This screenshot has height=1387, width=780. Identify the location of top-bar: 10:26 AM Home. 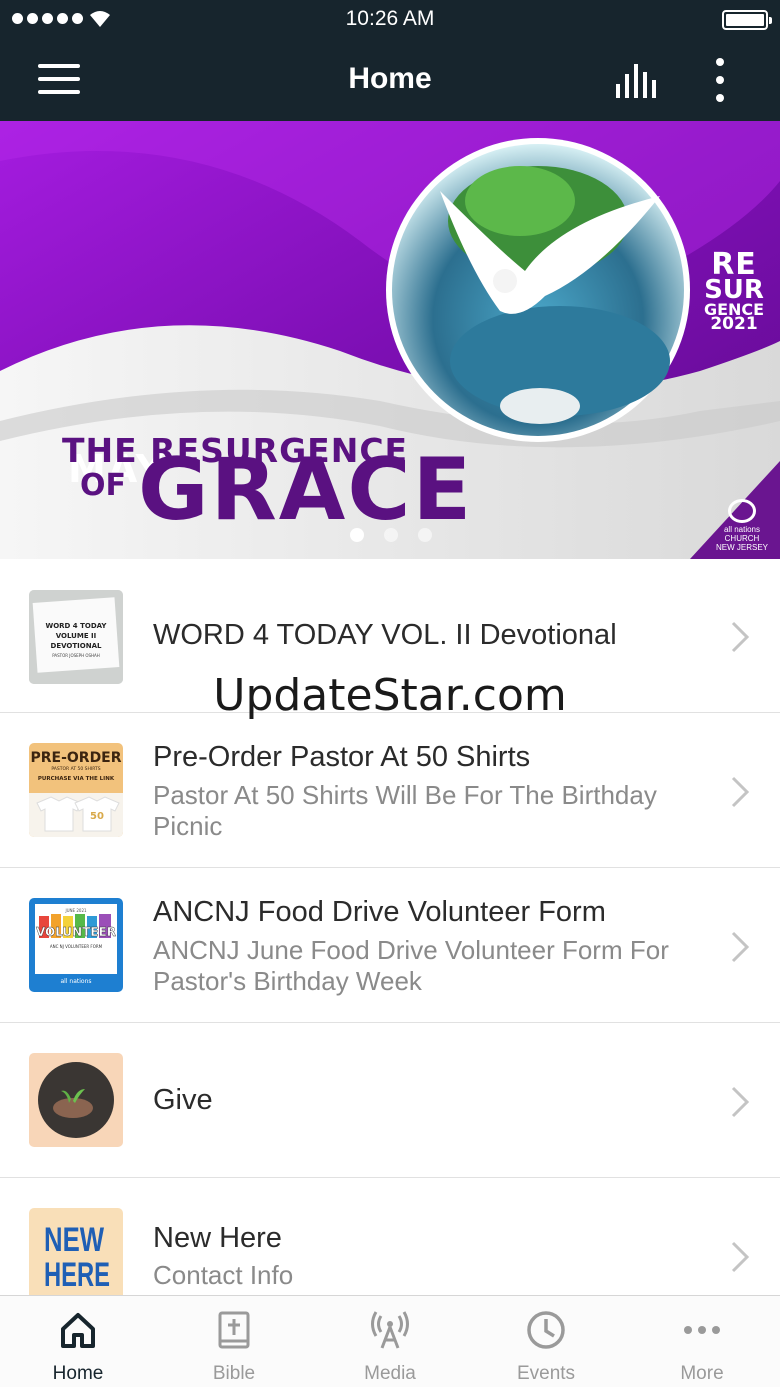
(390, 60).